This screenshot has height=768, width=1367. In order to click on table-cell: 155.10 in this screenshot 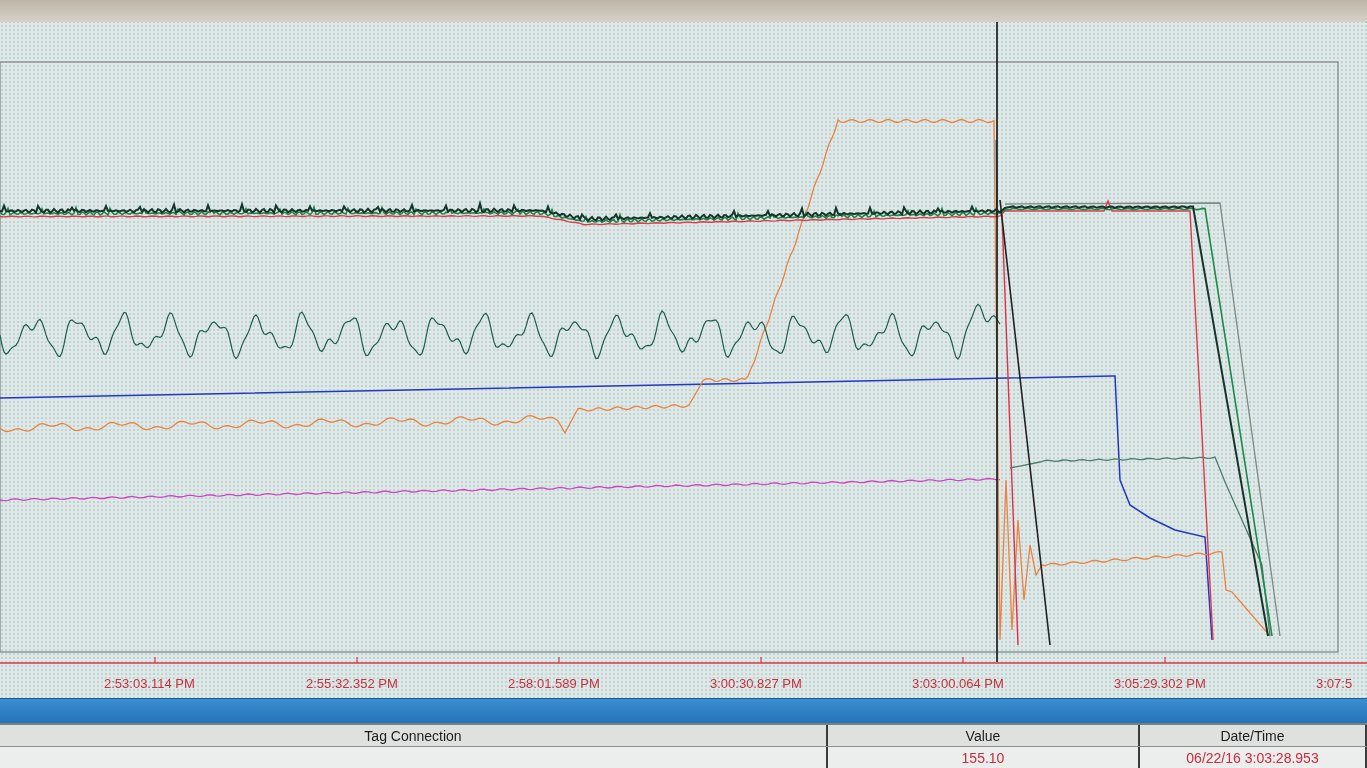, I will do `click(984, 757)`.